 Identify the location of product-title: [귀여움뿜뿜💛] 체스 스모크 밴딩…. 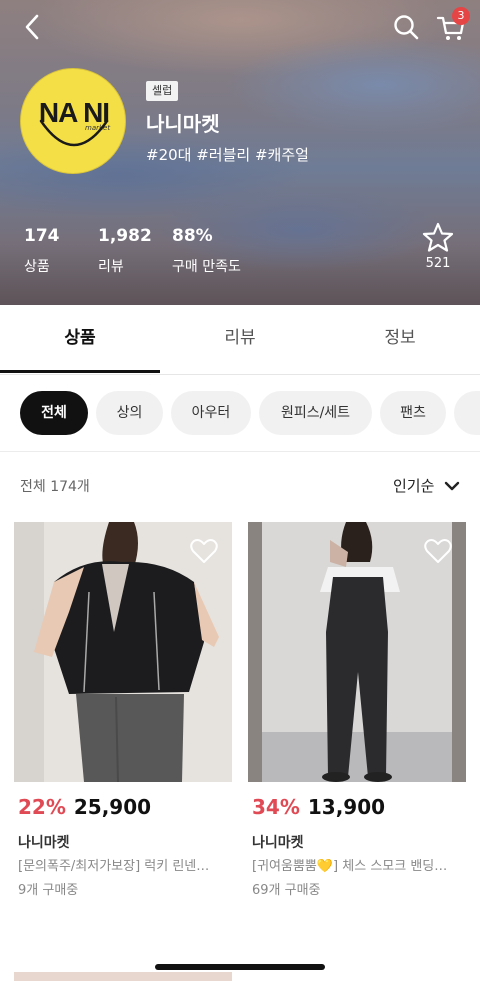
(359, 864).